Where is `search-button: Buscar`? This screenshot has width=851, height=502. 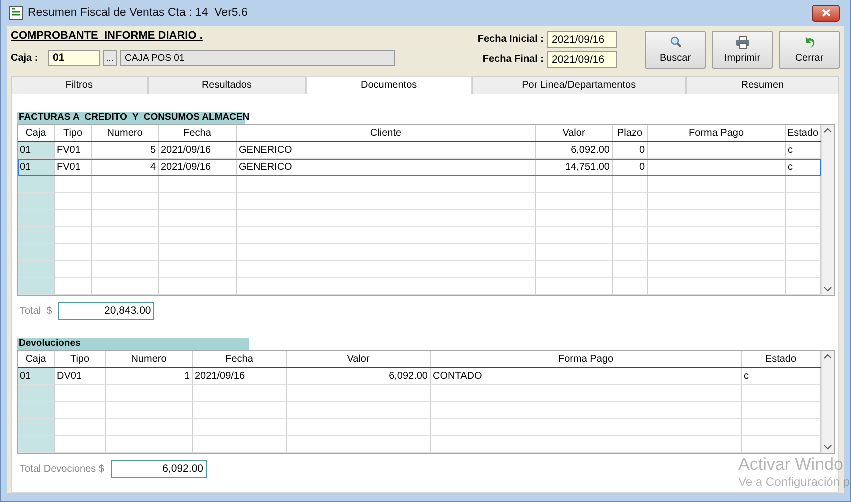
search-button: Buscar is located at coordinates (675, 50).